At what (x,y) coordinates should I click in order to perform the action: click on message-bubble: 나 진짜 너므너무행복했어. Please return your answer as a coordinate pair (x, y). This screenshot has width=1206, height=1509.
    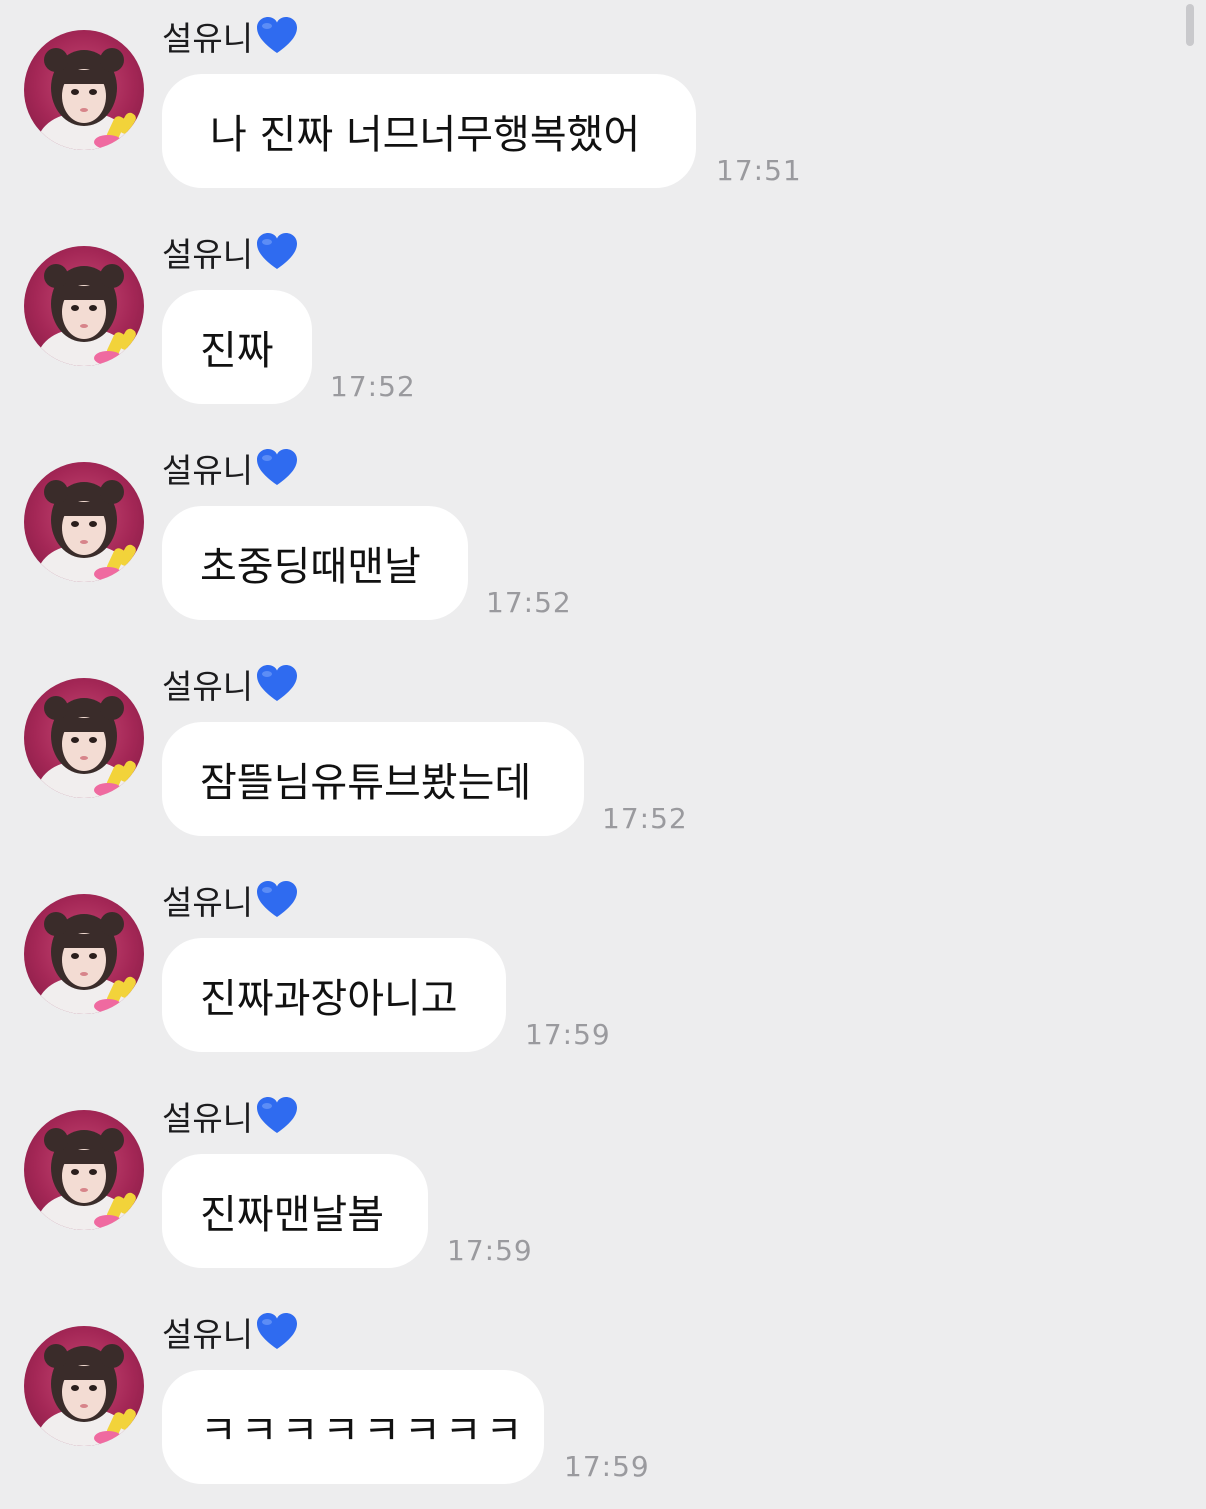
    Looking at the image, I should click on (429, 131).